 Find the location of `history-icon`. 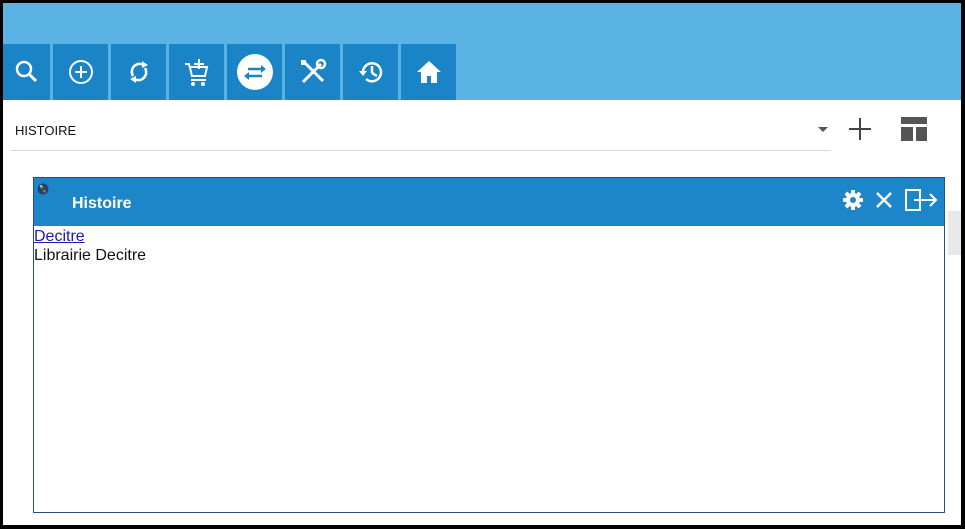

history-icon is located at coordinates (370, 72).